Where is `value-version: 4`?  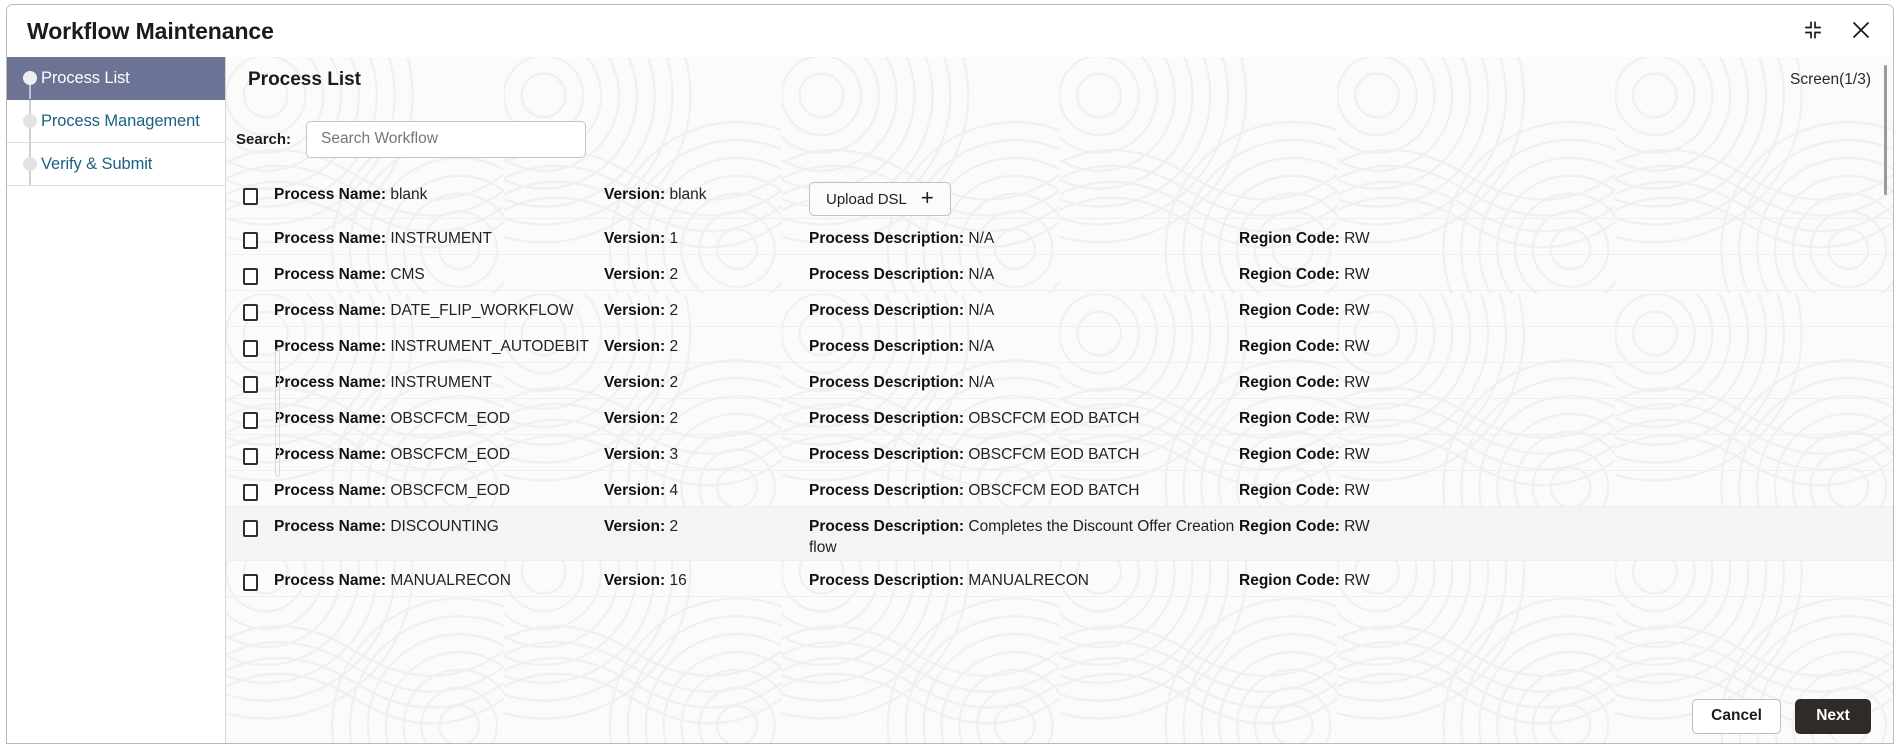 value-version: 4 is located at coordinates (674, 490).